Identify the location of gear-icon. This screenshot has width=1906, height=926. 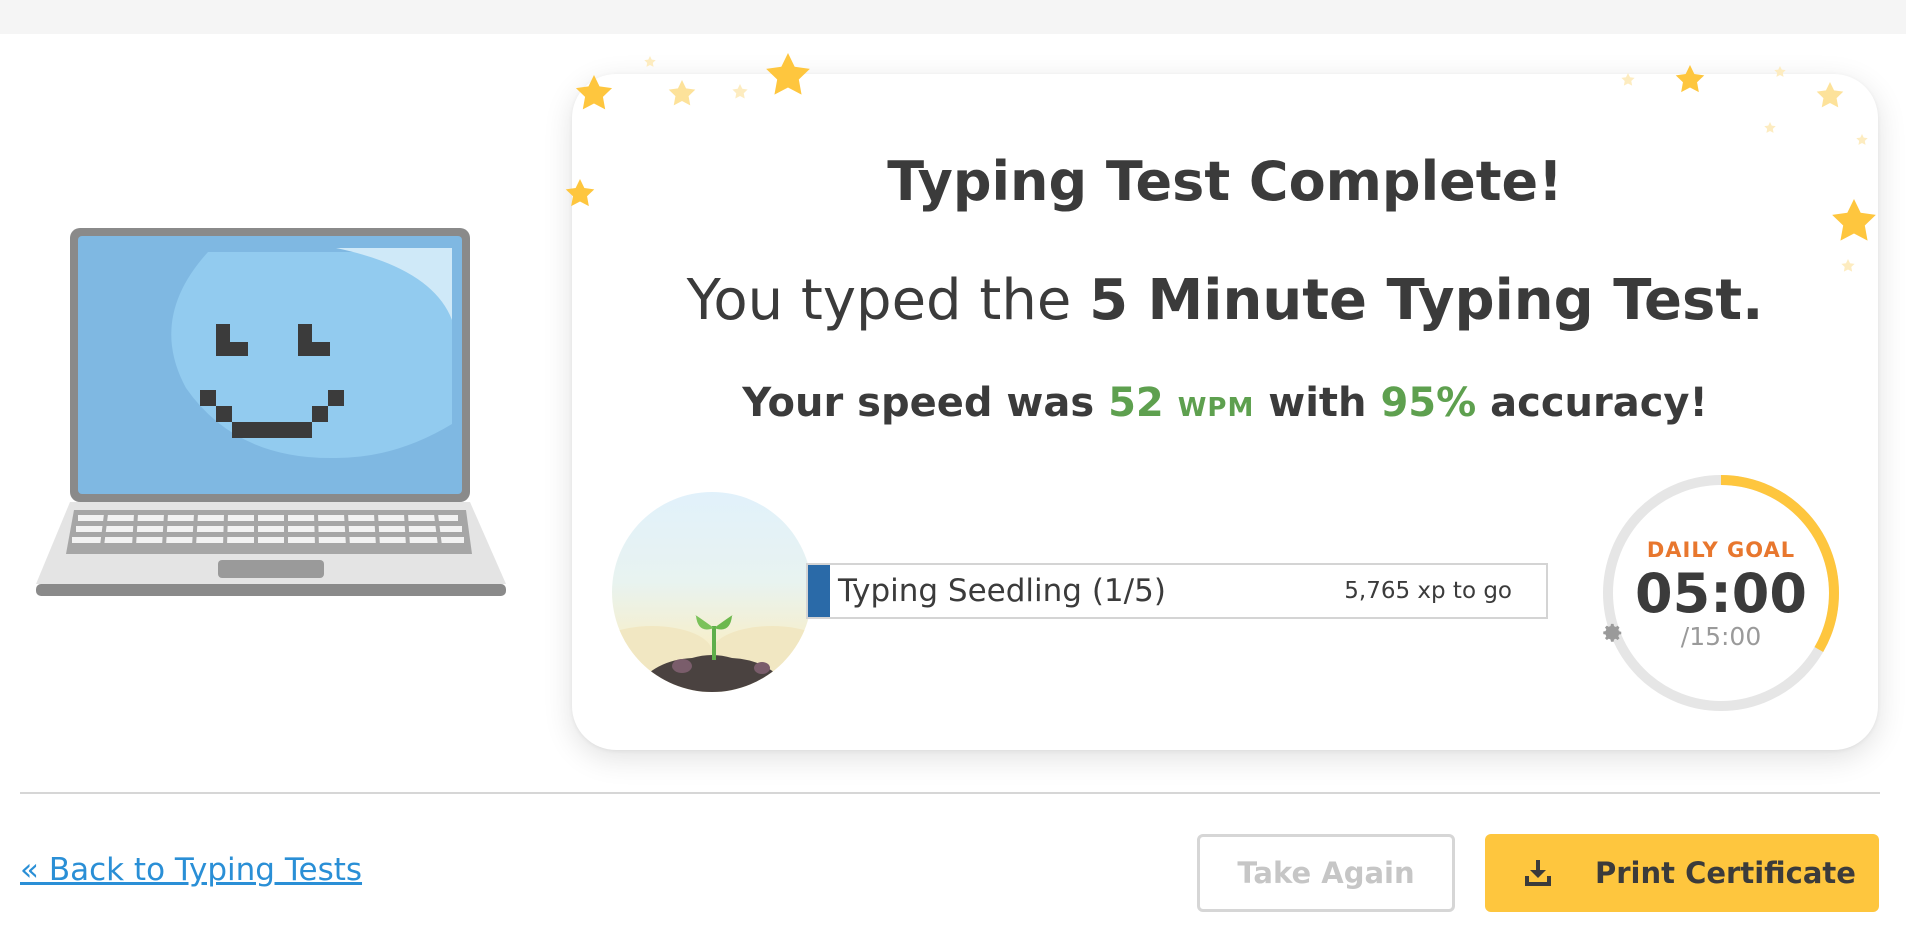
(1613, 633).